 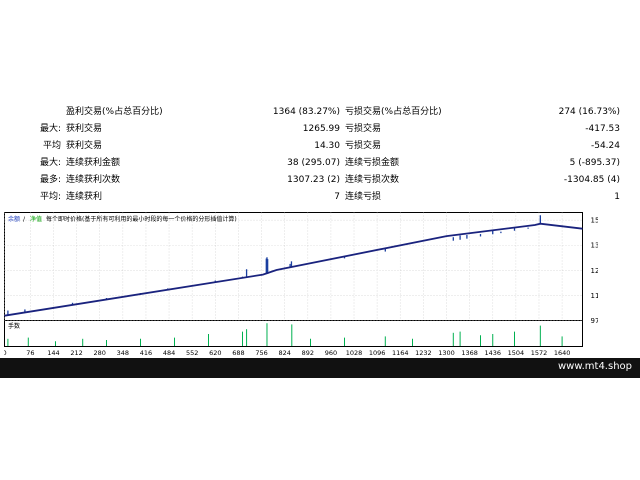 I want to click on loss-metric-value: 1, so click(x=617, y=197).